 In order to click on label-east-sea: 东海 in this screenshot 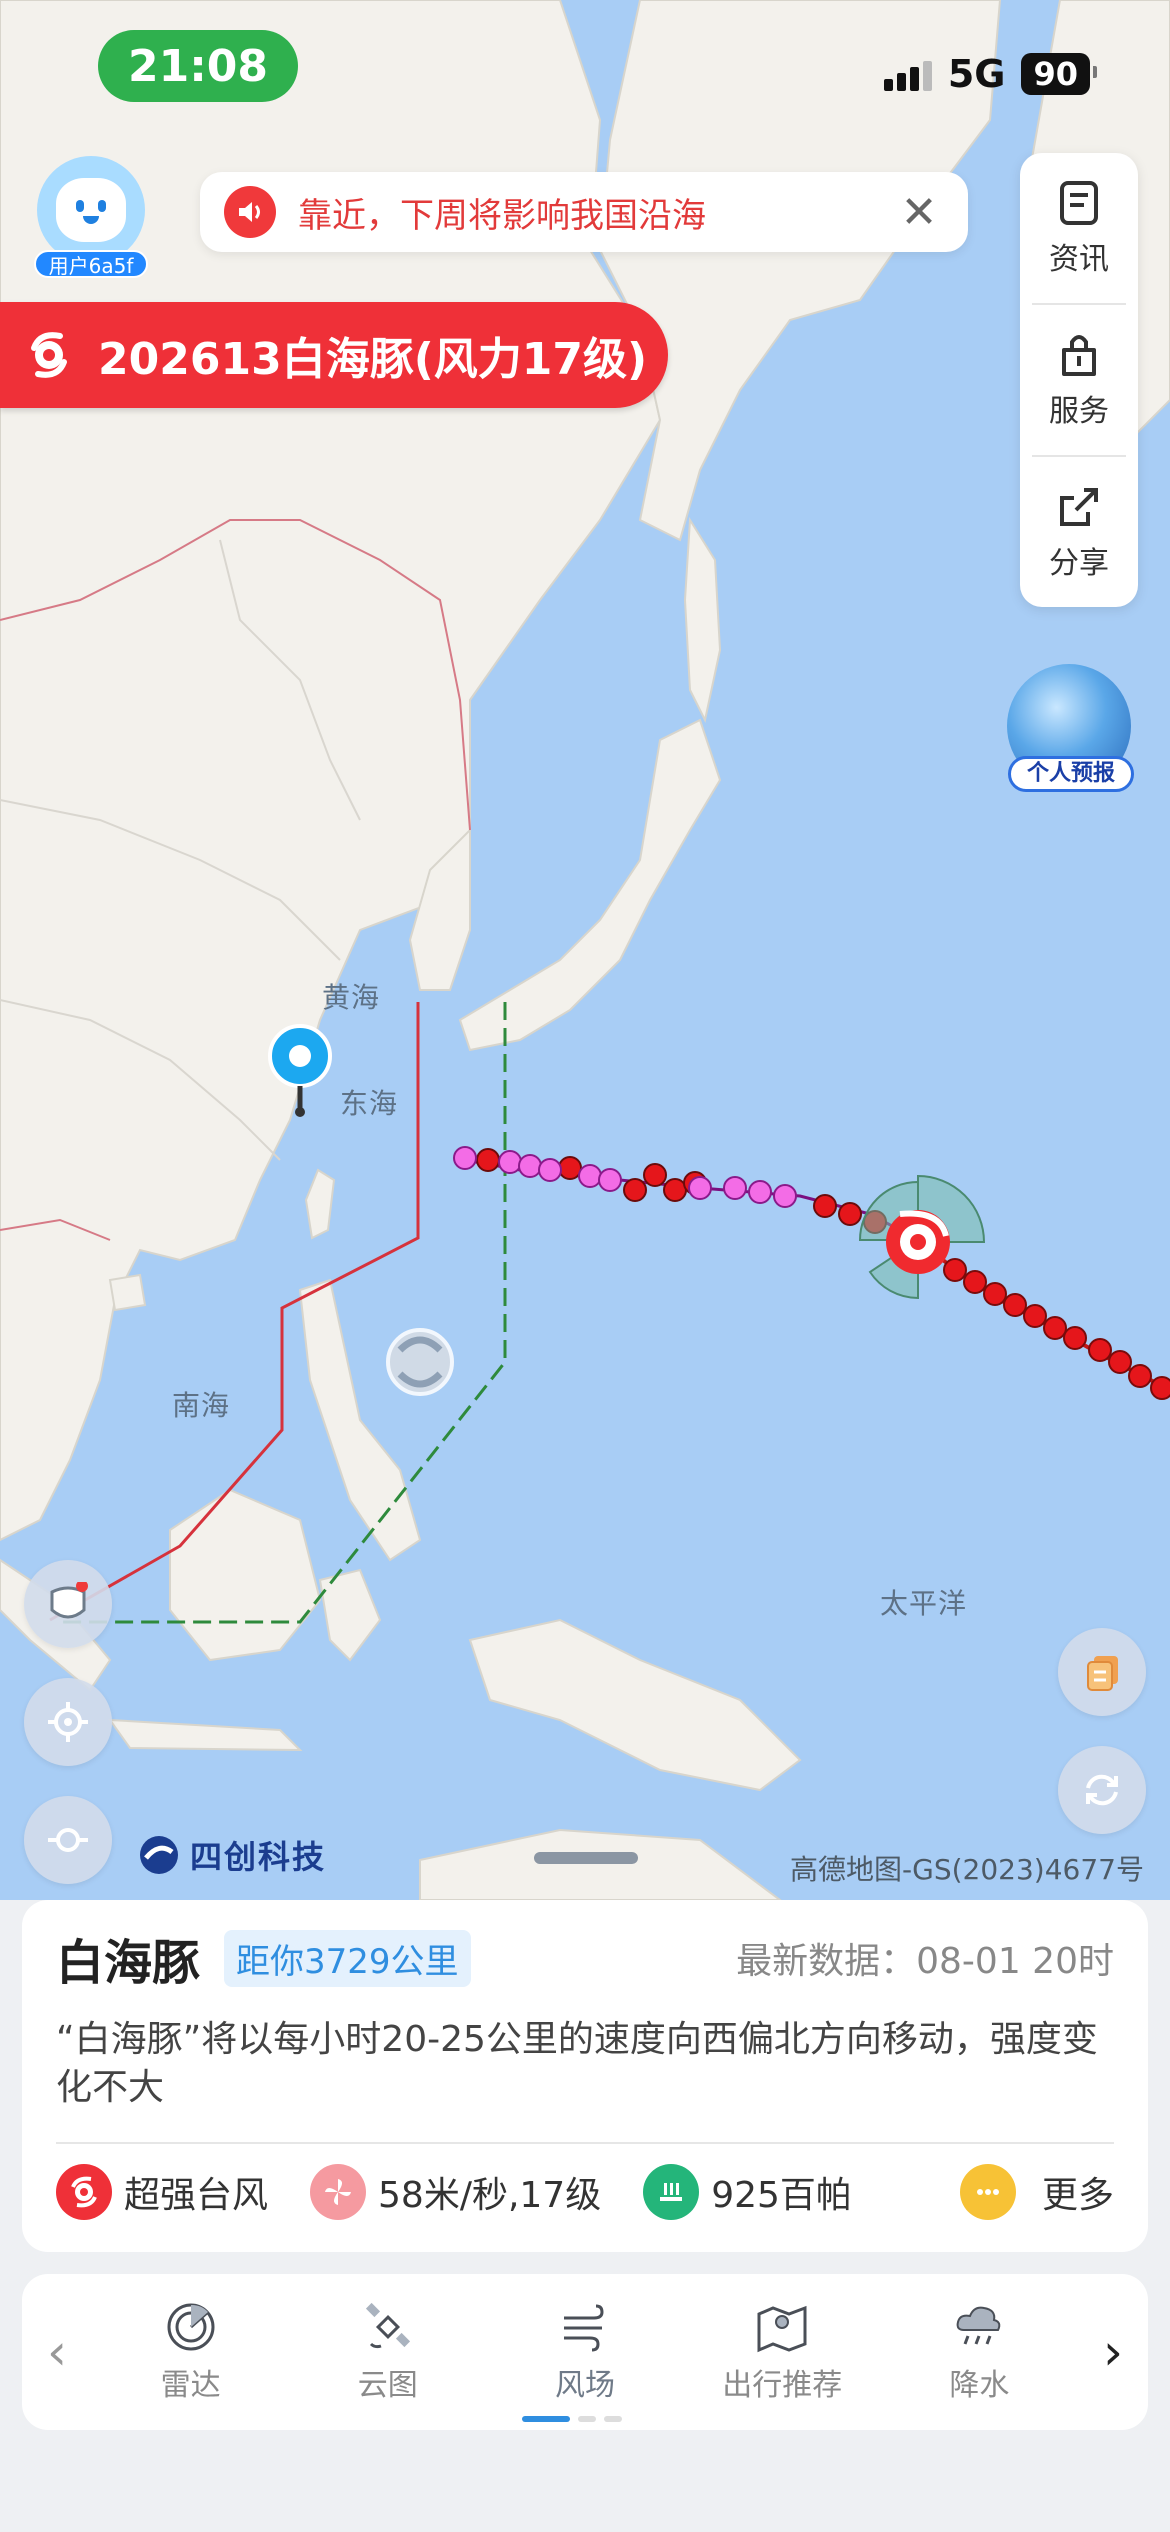, I will do `click(369, 1103)`.